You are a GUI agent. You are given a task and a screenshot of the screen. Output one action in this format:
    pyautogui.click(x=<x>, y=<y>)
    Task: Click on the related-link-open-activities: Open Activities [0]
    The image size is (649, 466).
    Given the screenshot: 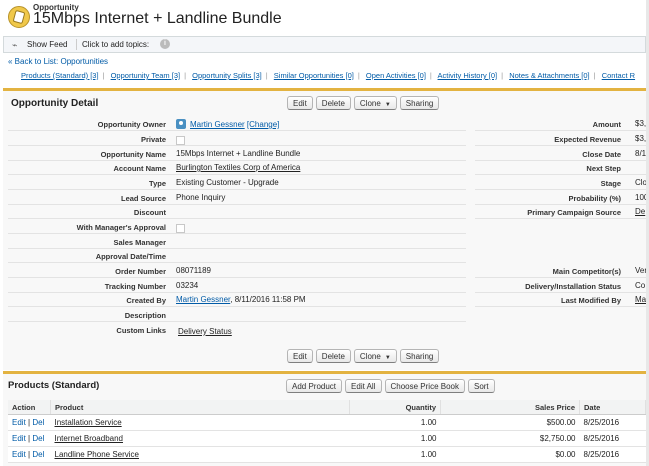 What is the action you would take?
    pyautogui.click(x=396, y=75)
    